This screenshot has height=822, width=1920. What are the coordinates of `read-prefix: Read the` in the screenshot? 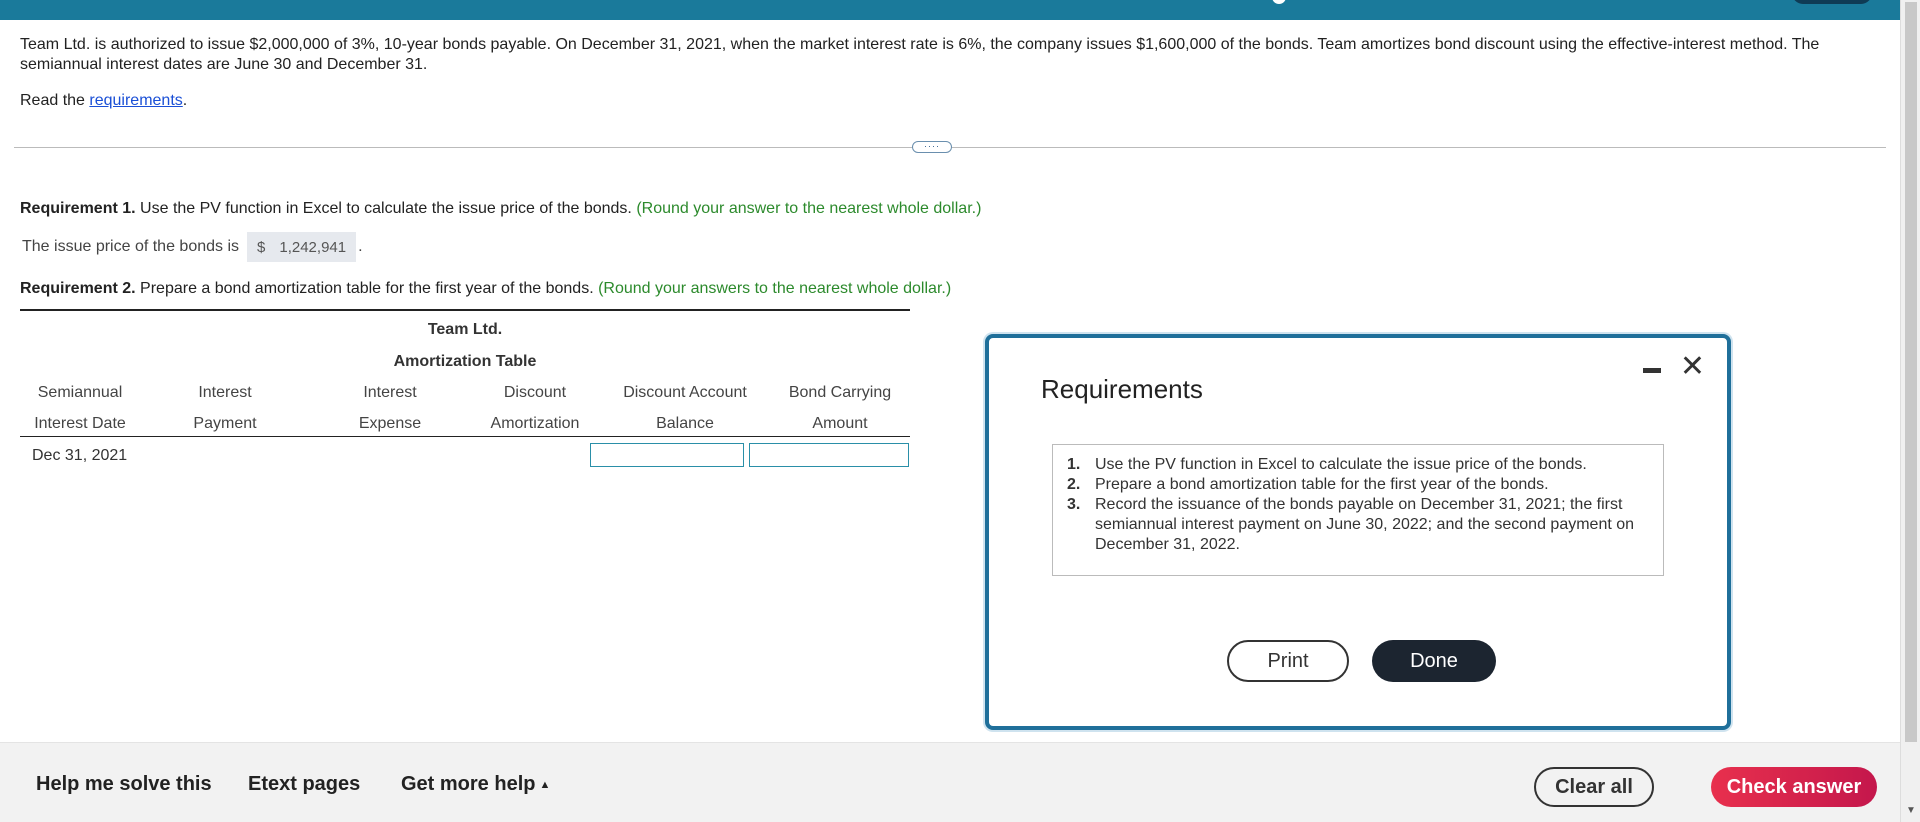 It's located at (55, 100).